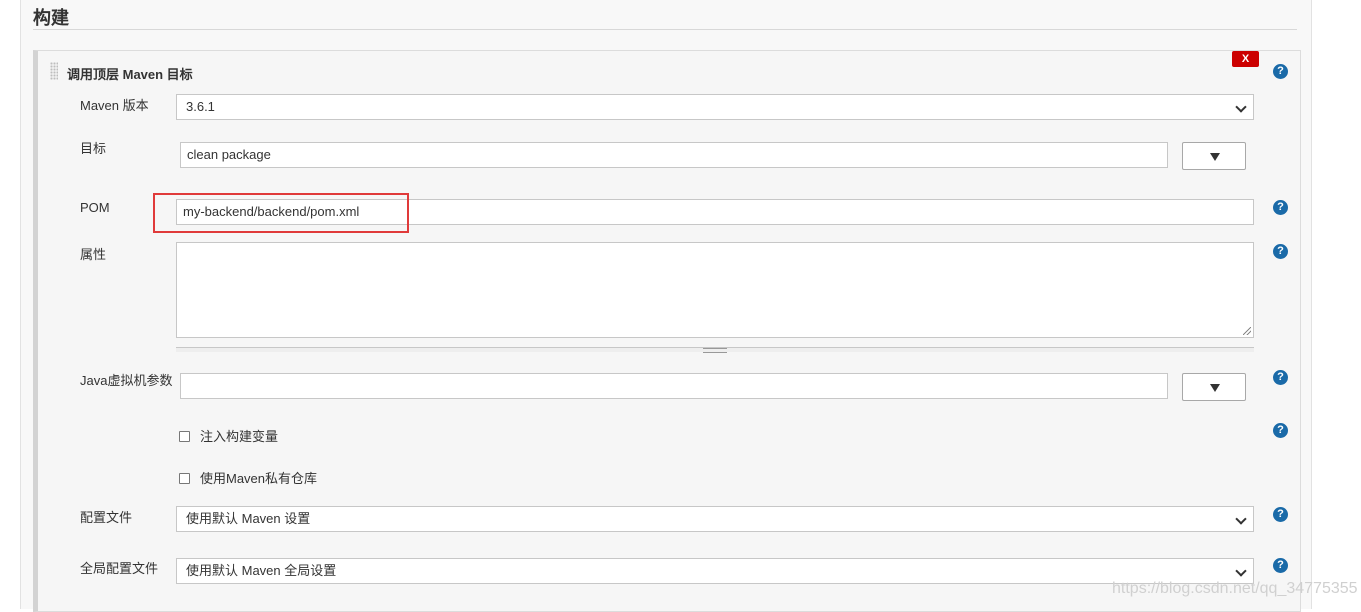  What do you see at coordinates (715, 290) in the screenshot?
I see `properties-textarea` at bounding box center [715, 290].